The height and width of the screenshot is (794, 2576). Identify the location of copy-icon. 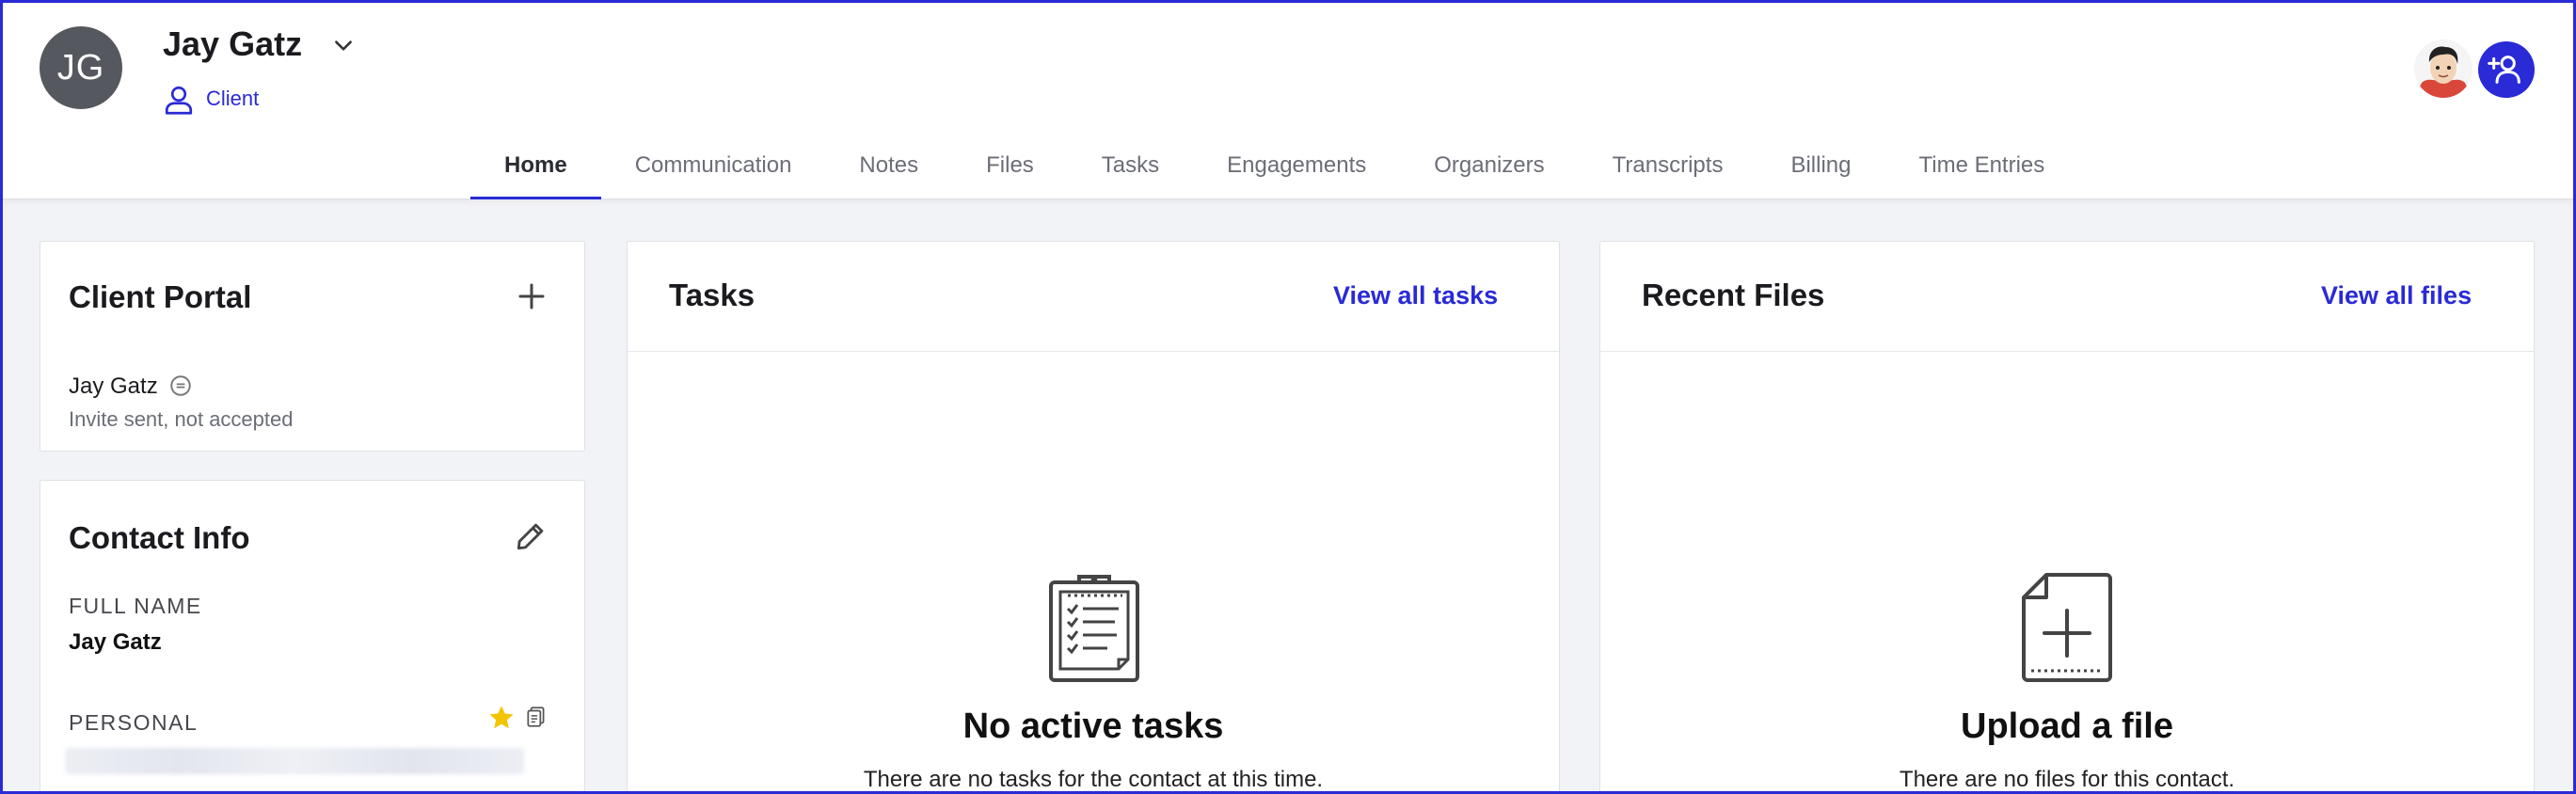
(536, 717).